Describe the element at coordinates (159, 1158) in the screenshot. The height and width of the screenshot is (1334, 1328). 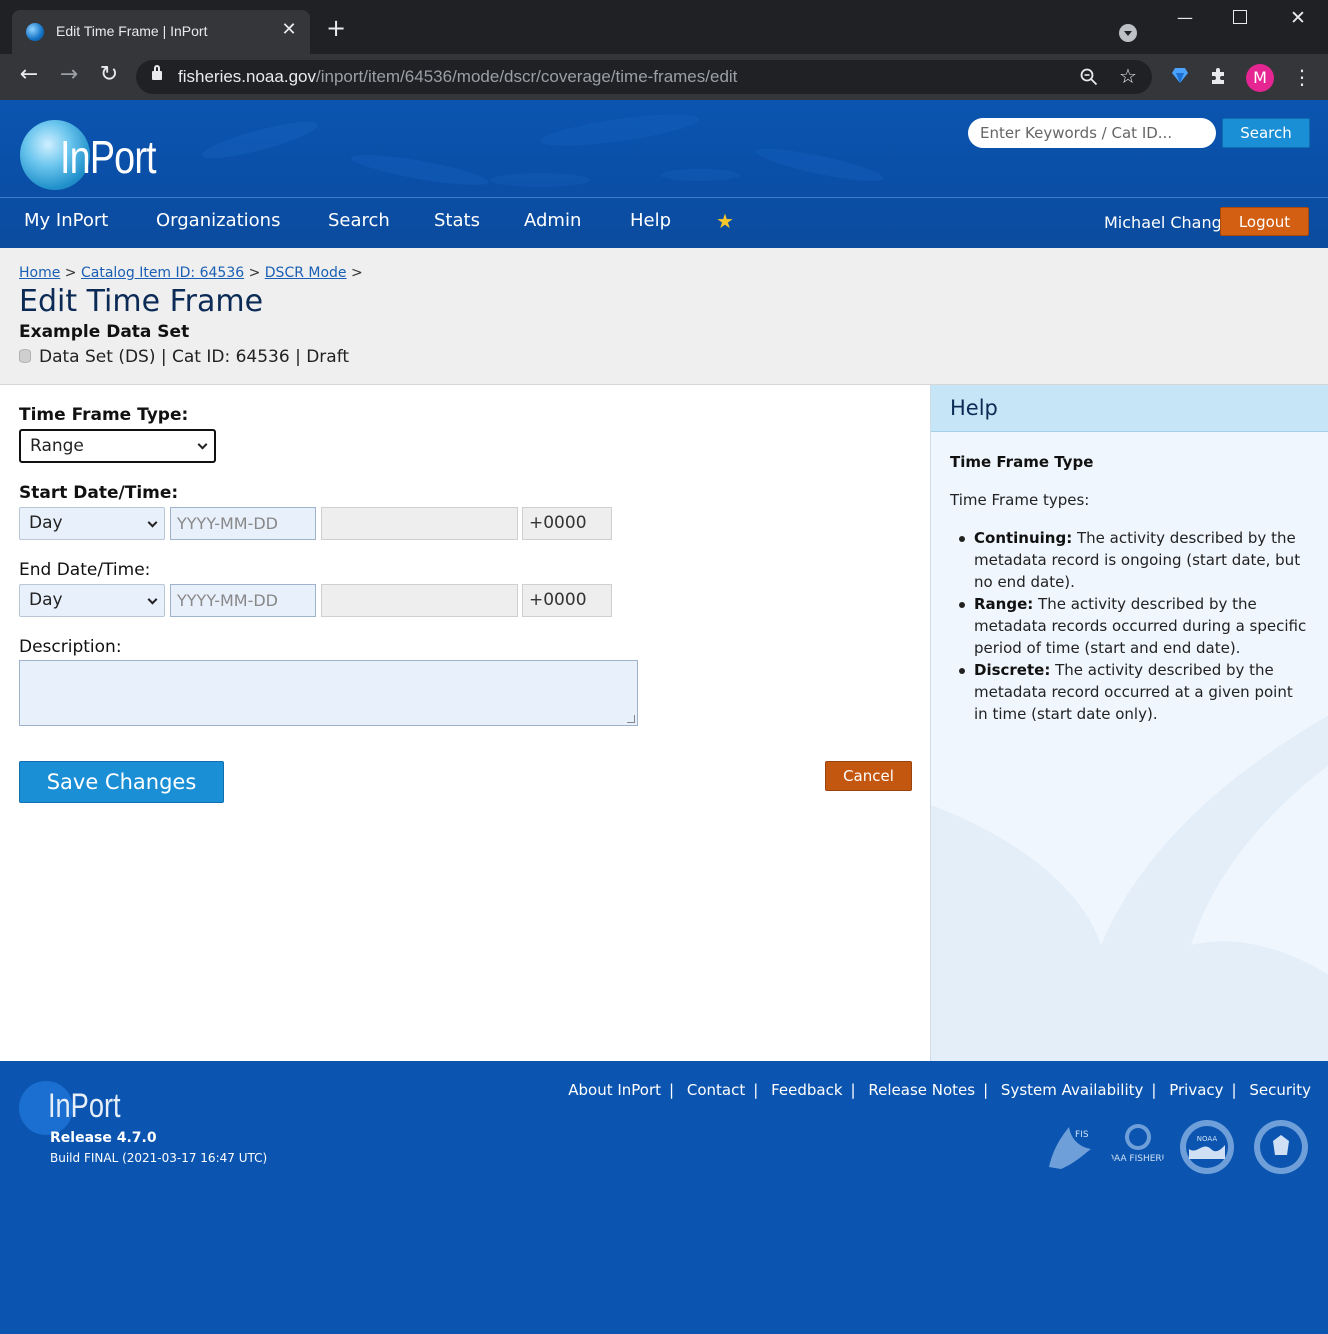
I see `build-info: Build FINAL (2021-03-17 16:47 UTC)` at that location.